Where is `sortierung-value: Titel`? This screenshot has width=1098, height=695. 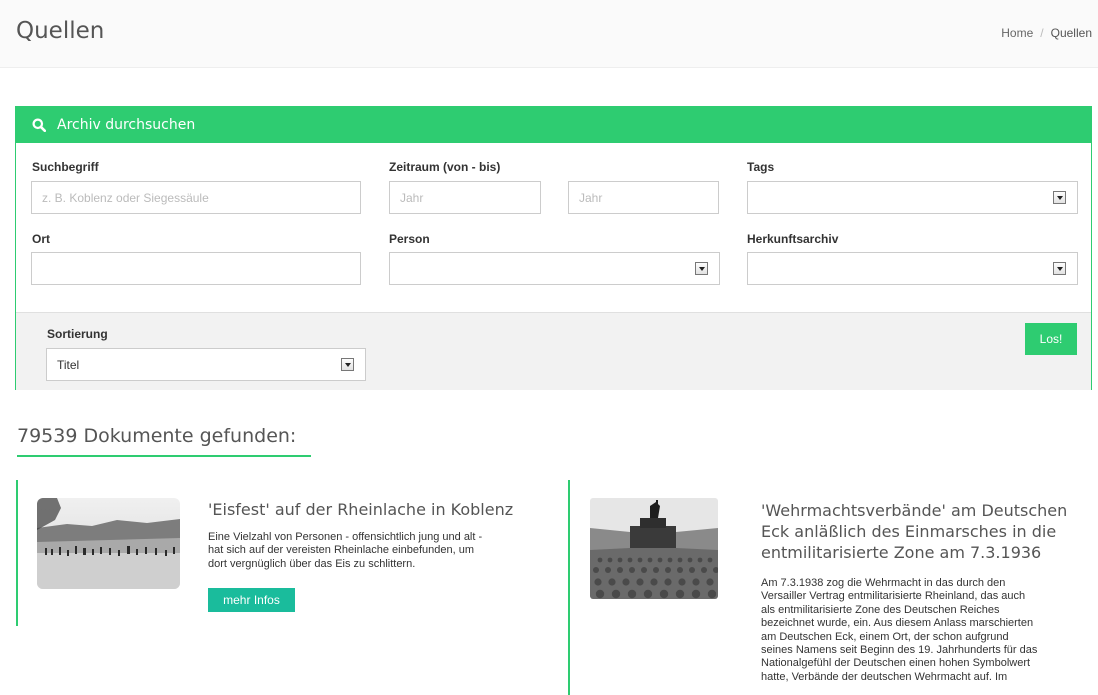
sortierung-value: Titel is located at coordinates (68, 365).